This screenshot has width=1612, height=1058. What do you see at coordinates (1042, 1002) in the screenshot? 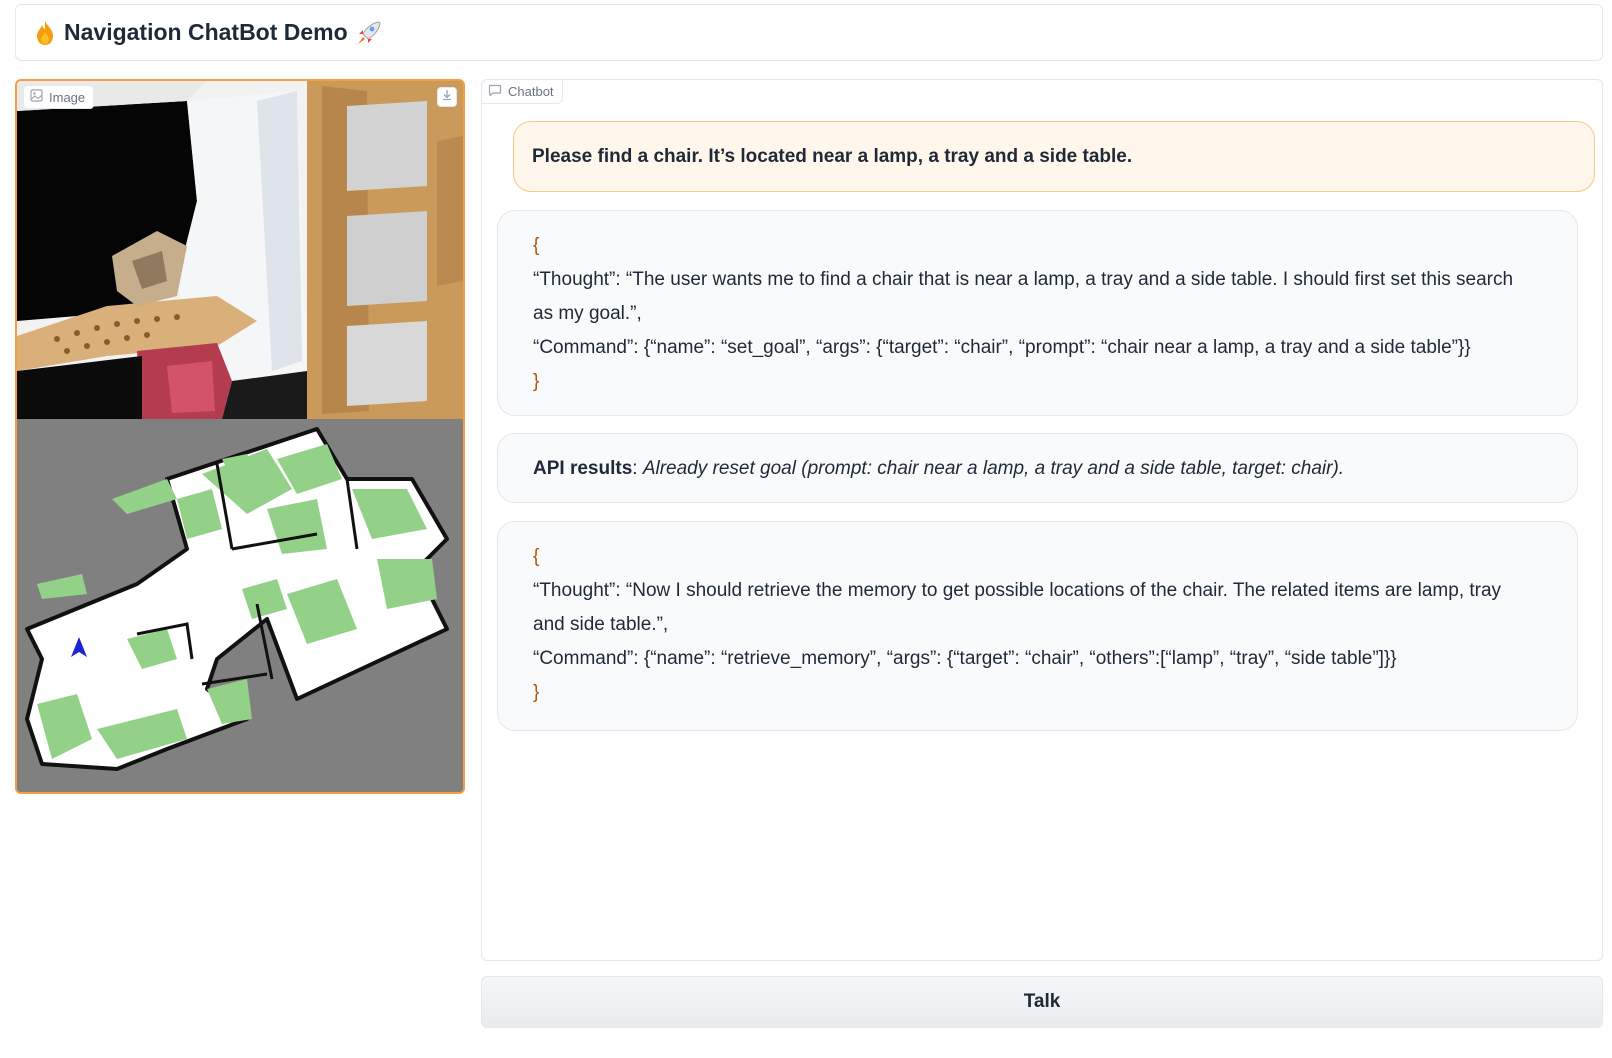
I see `talk-button: Talk` at bounding box center [1042, 1002].